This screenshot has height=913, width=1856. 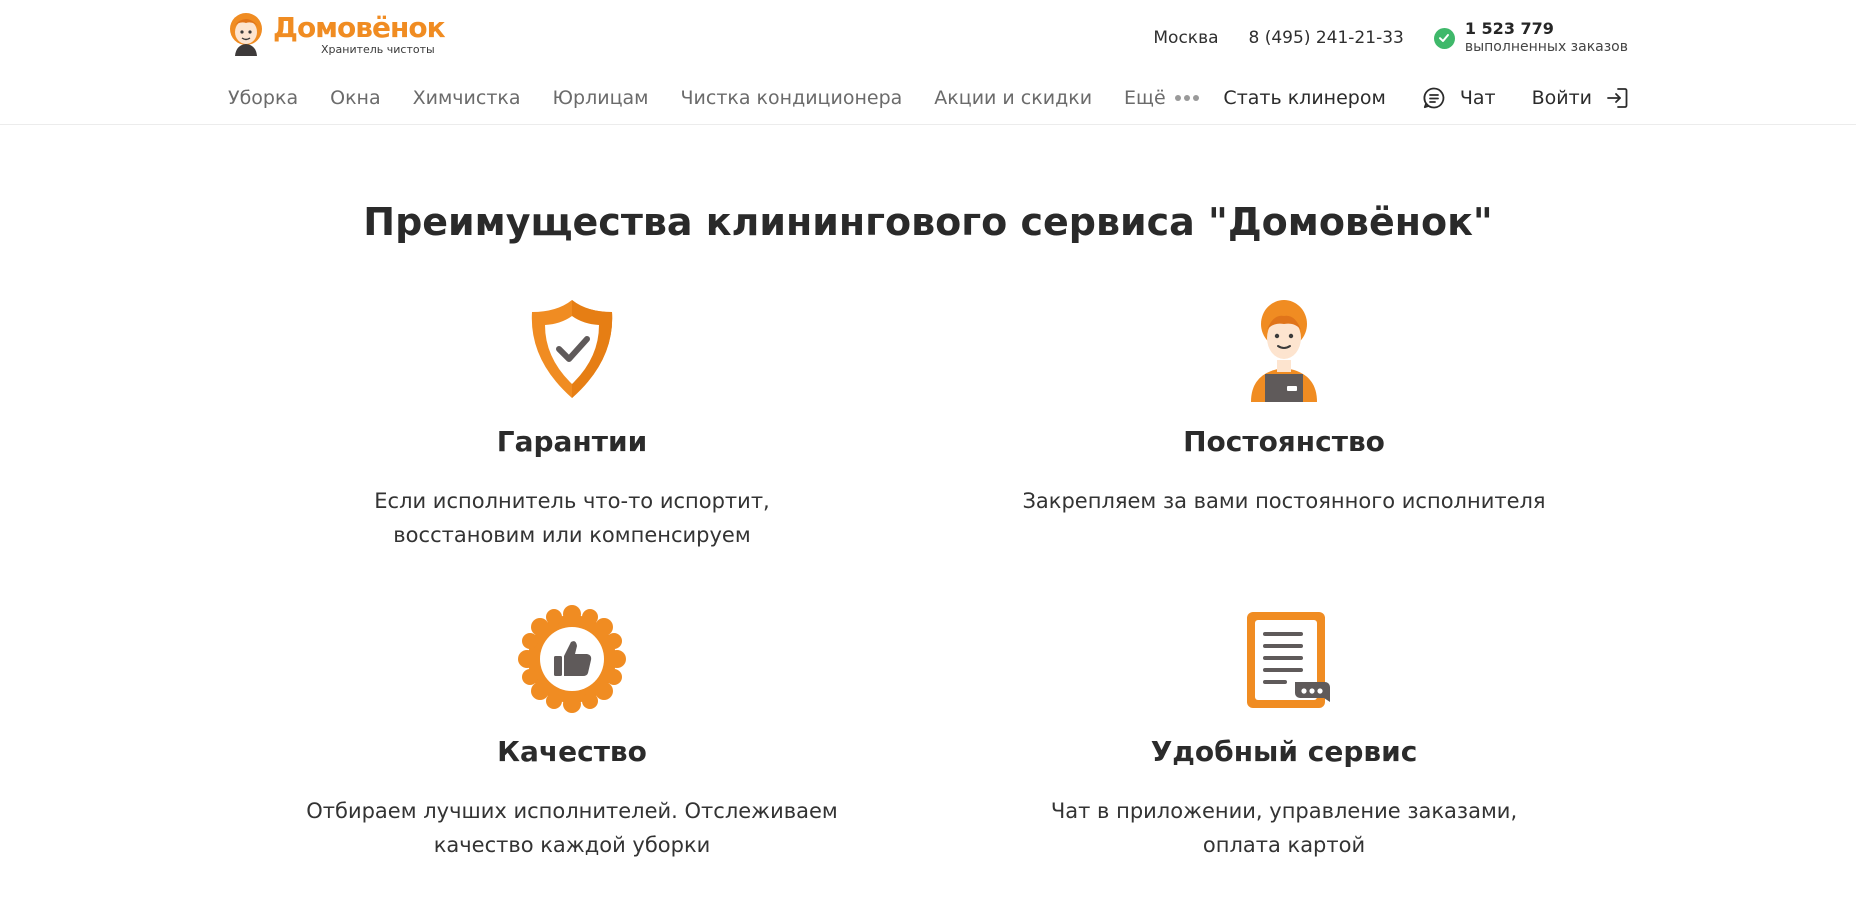 What do you see at coordinates (572, 659) in the screenshot?
I see `quality-badge-icon` at bounding box center [572, 659].